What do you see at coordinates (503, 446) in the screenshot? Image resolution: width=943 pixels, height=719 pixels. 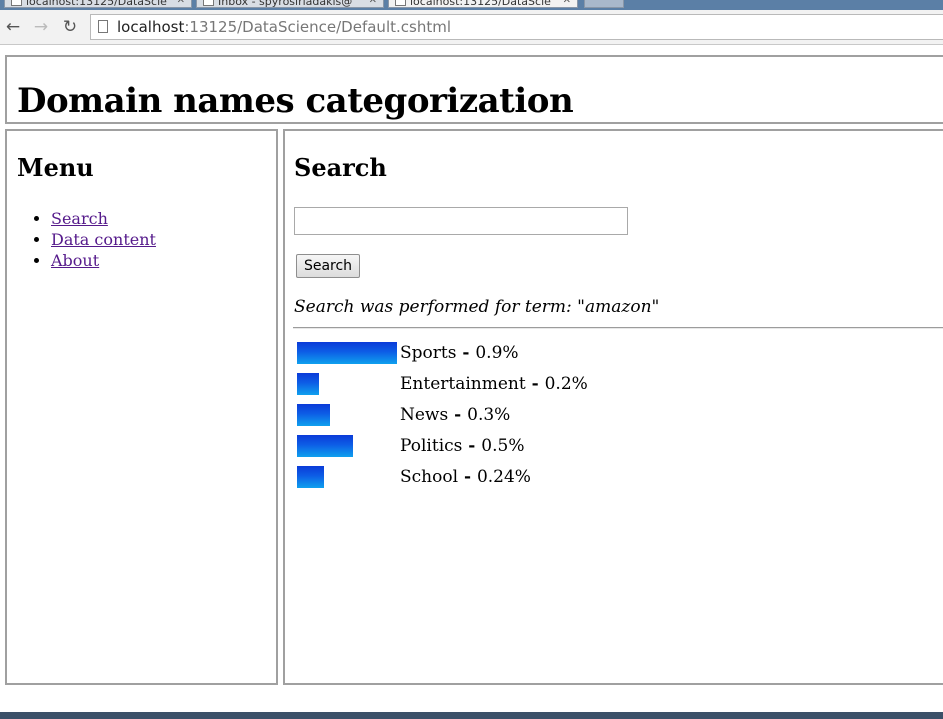 I see `value-label: 0.5%` at bounding box center [503, 446].